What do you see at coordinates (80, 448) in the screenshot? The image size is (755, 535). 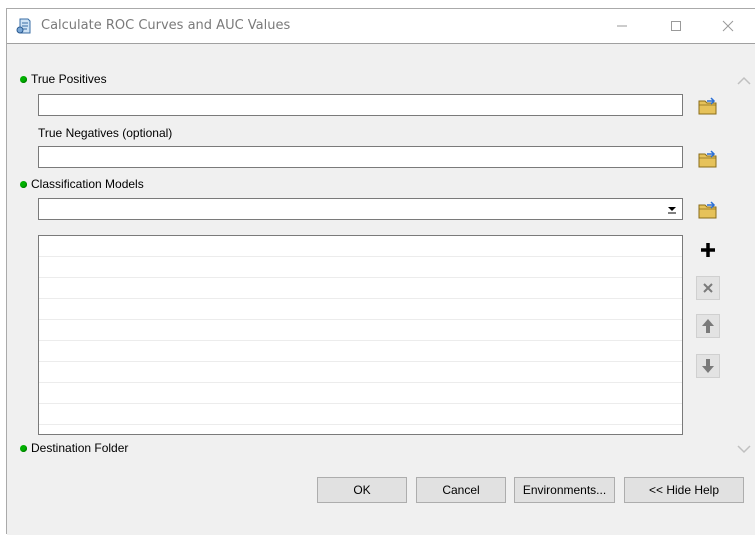 I see `destination-folder-label: Destination Folder` at bounding box center [80, 448].